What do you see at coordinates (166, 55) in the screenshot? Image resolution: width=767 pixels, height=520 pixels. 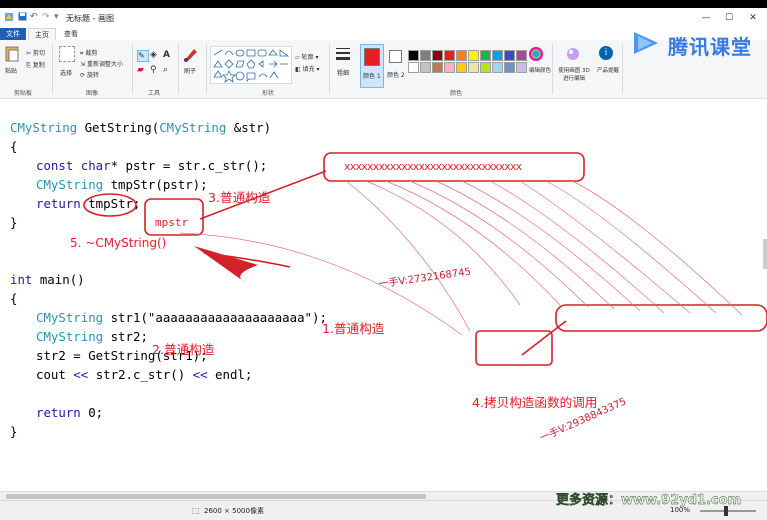 I see `text-icon: A` at bounding box center [166, 55].